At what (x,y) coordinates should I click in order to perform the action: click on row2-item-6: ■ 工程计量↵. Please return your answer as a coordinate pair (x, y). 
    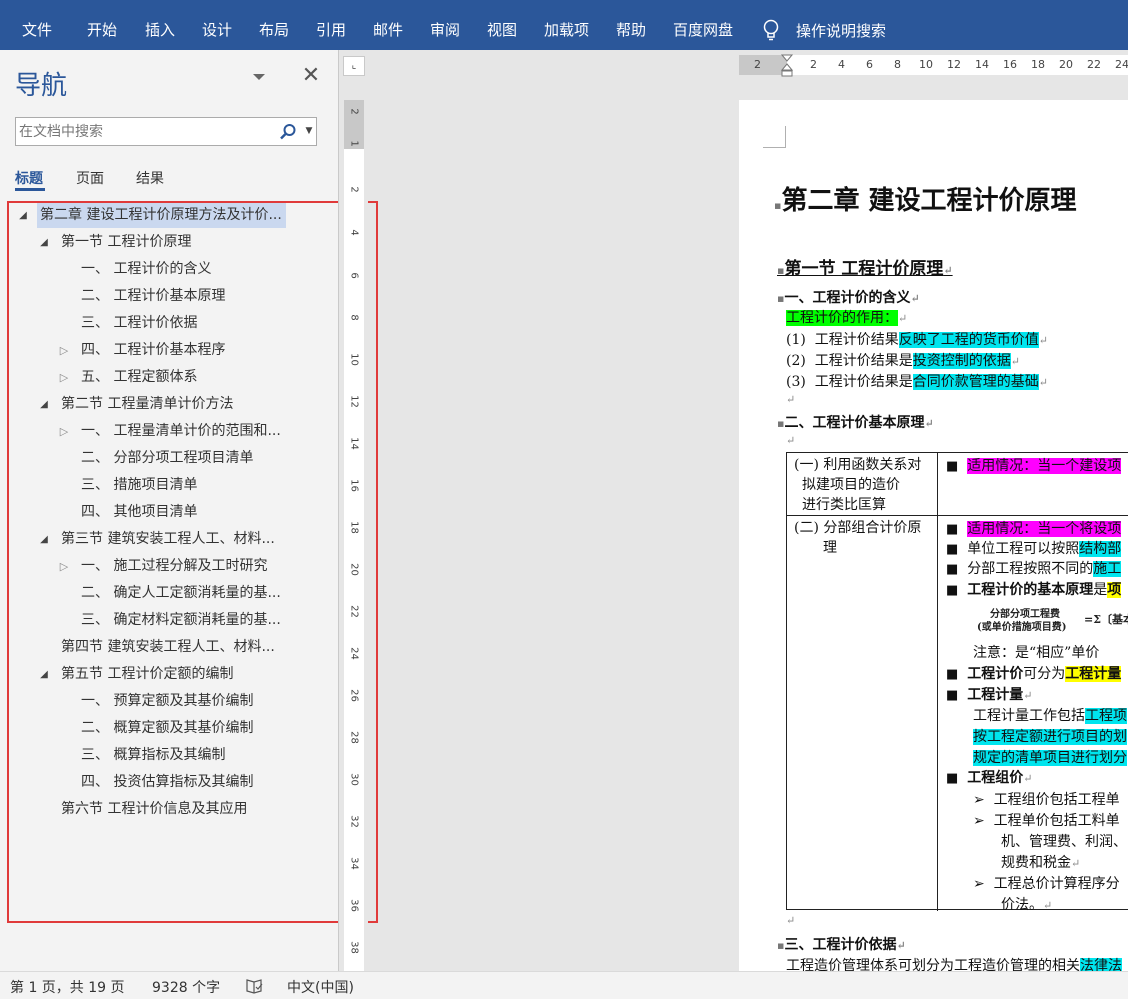
    Looking at the image, I should click on (989, 694).